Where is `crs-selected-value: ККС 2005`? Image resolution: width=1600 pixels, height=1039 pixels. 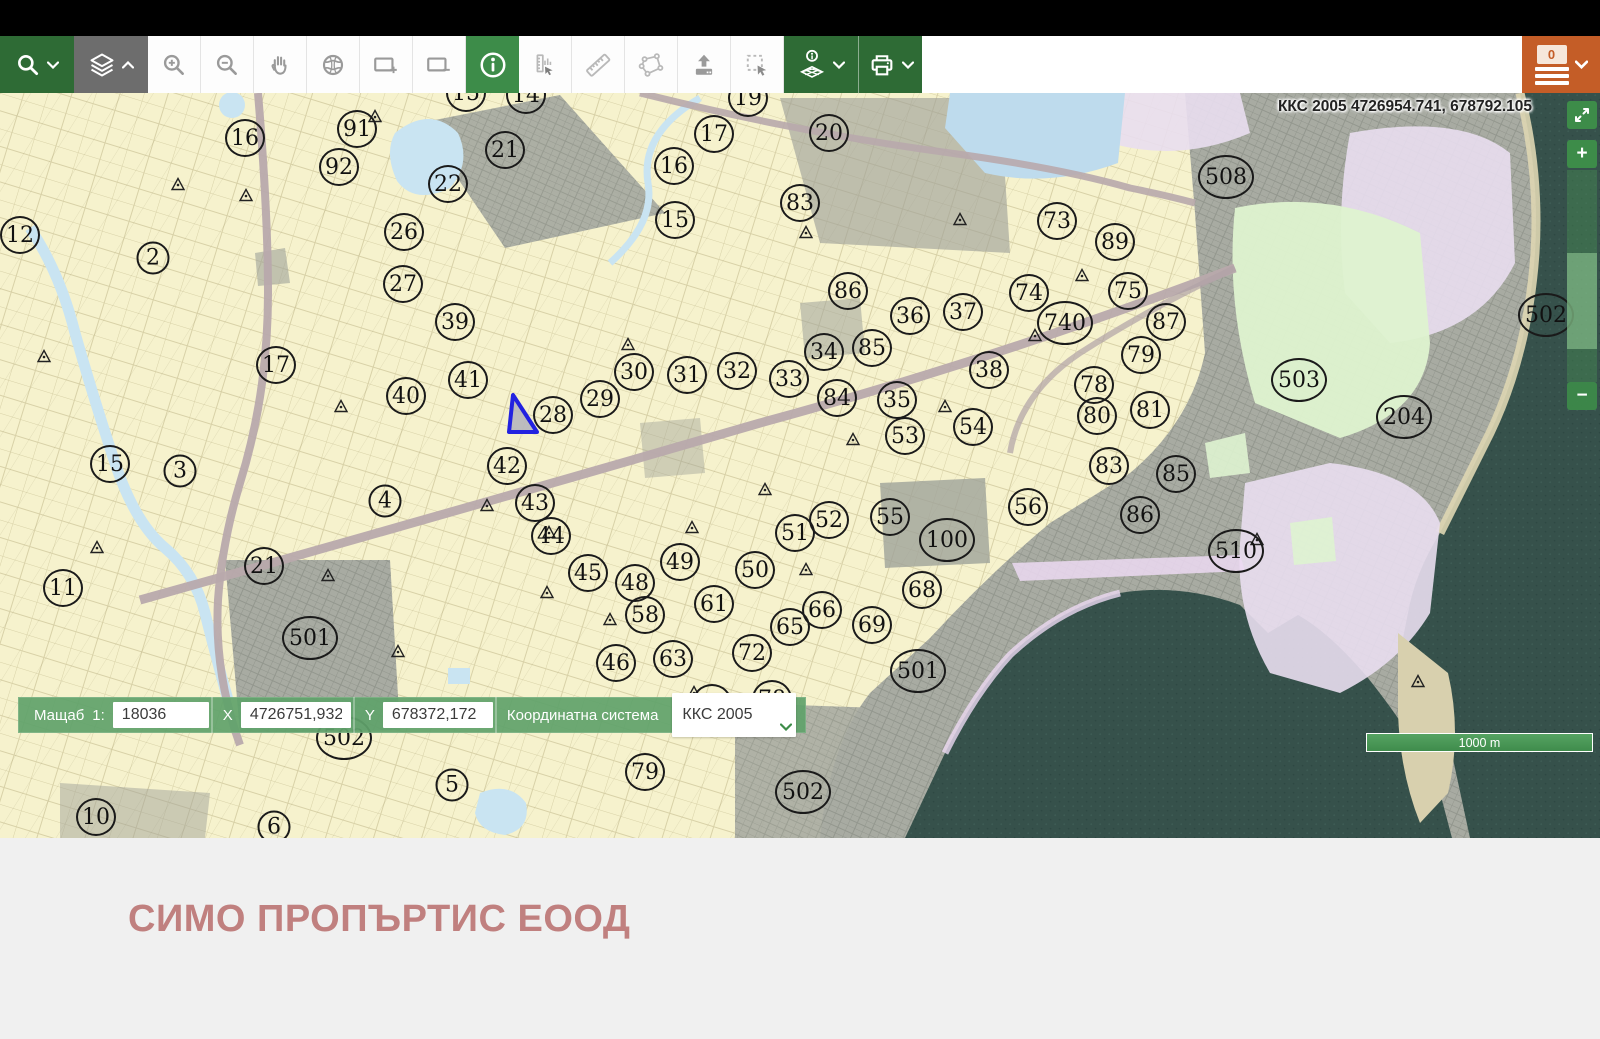
crs-selected-value: ККС 2005 is located at coordinates (717, 714).